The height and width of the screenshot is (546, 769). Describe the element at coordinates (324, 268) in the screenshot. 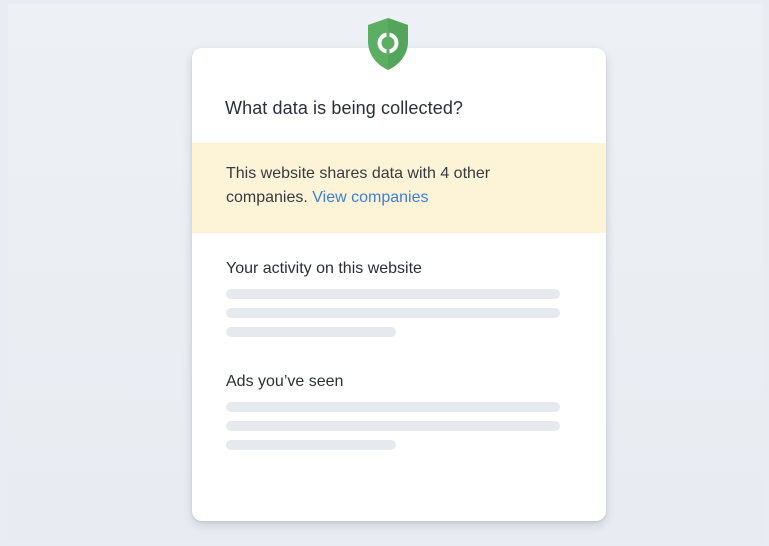

I see `section-heading-activity: Your activity on this website` at that location.